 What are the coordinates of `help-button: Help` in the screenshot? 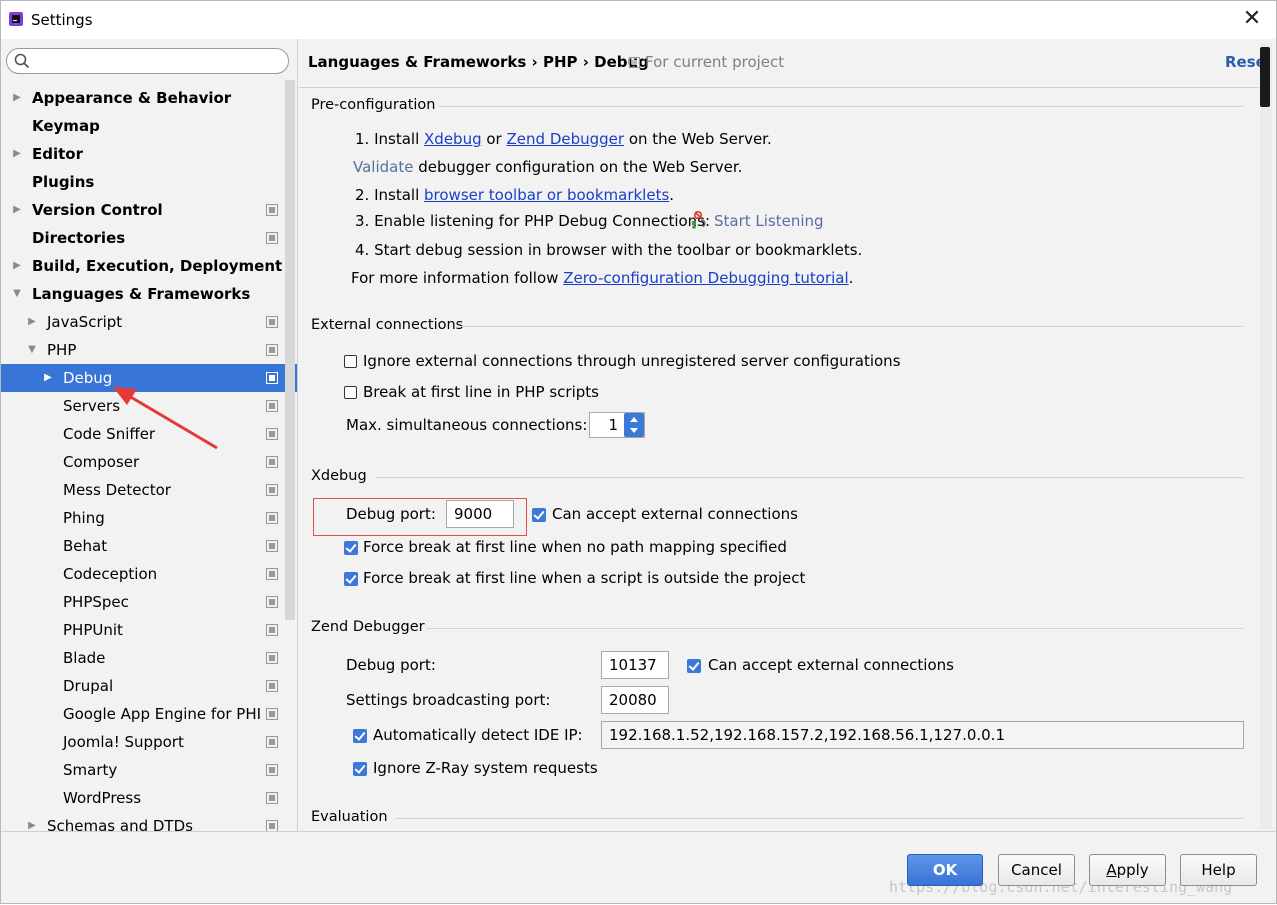 It's located at (1218, 870).